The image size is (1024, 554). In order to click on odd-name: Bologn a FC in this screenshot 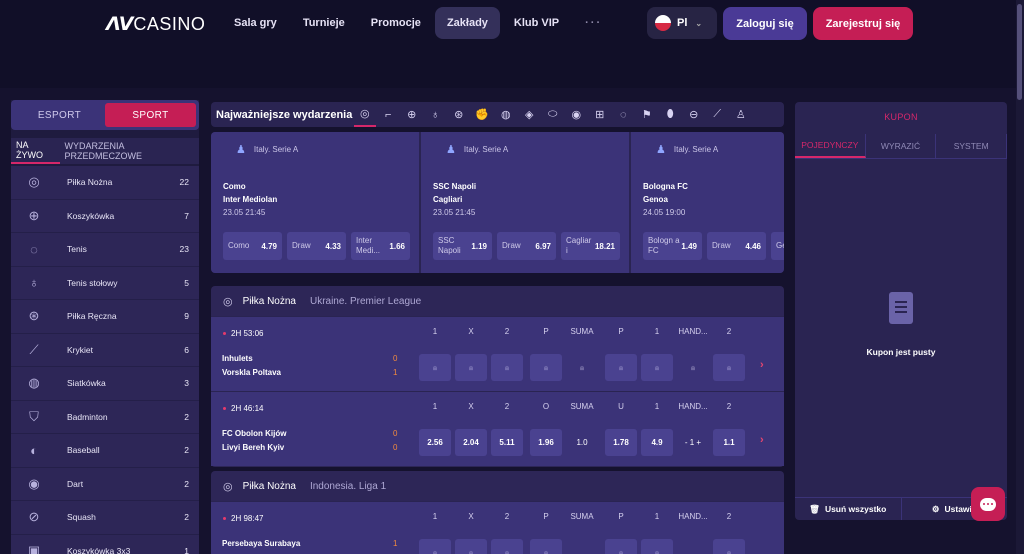, I will do `click(664, 245)`.